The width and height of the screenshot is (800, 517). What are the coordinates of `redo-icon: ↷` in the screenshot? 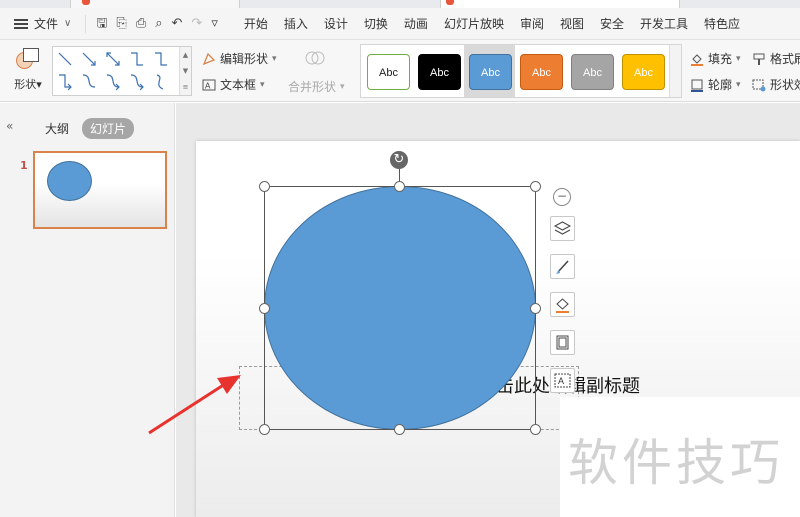 It's located at (196, 23).